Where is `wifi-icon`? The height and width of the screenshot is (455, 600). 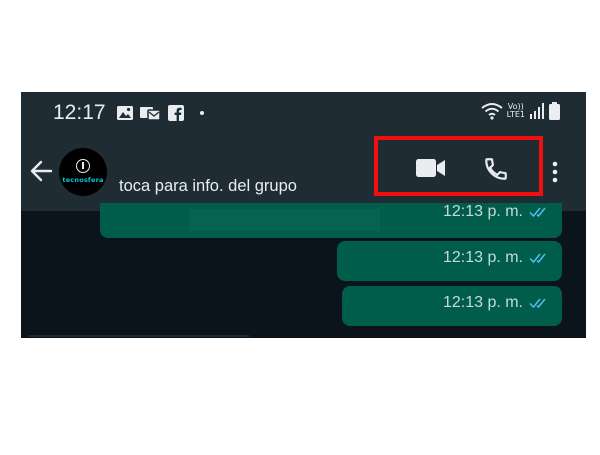
wifi-icon is located at coordinates (491, 111).